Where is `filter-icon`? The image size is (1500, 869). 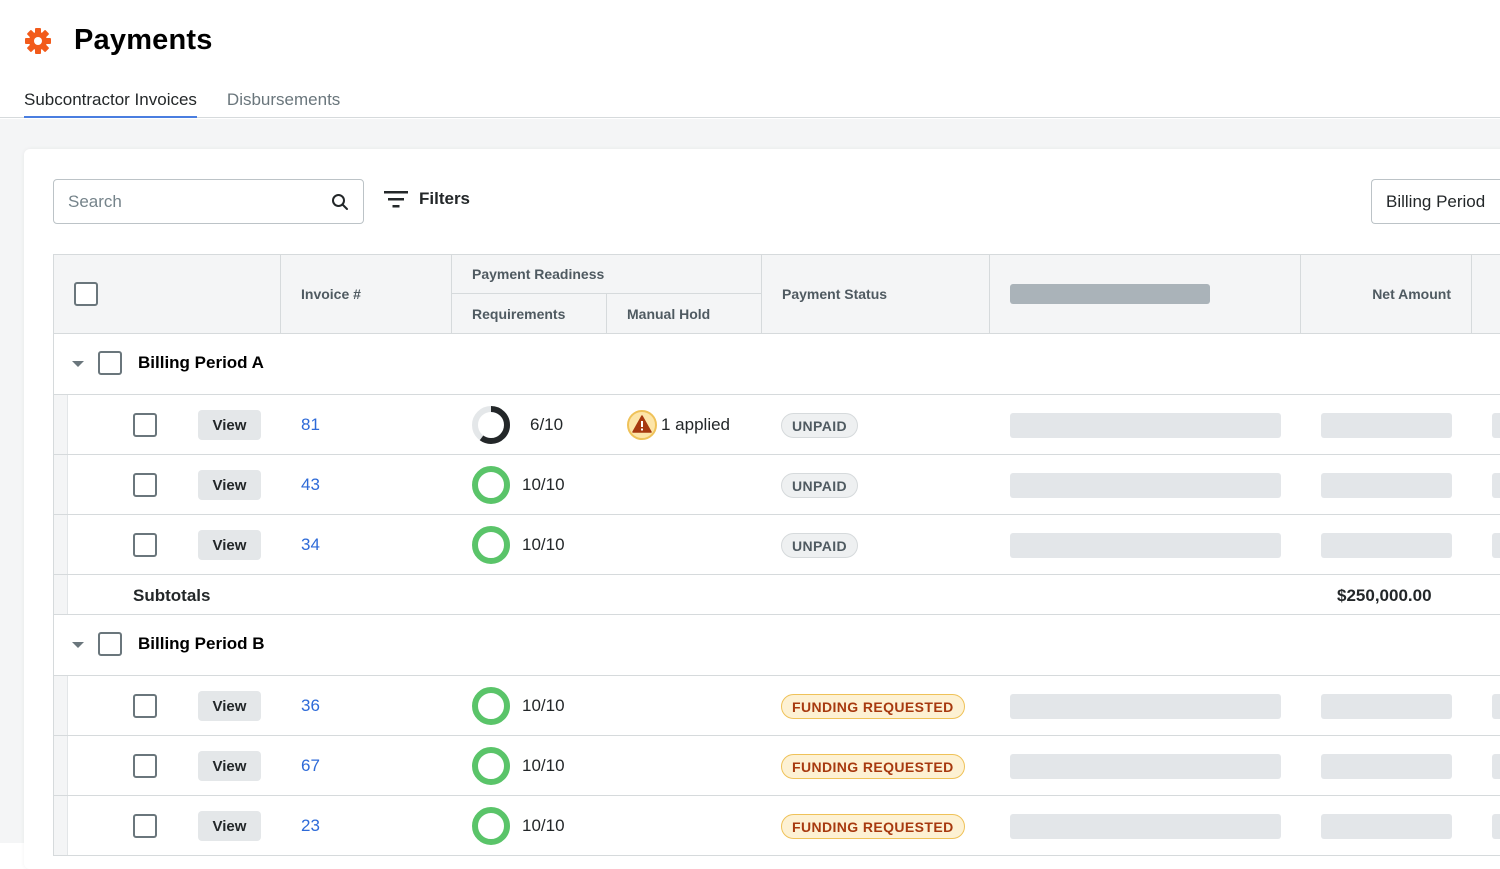
filter-icon is located at coordinates (396, 199).